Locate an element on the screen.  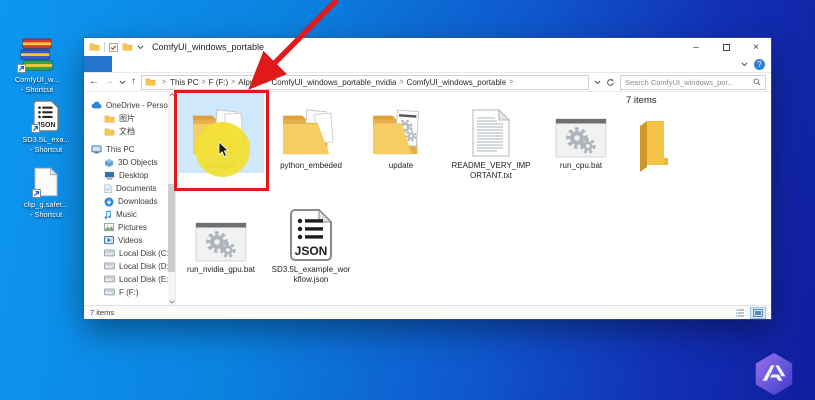
back-button: ← is located at coordinates (94, 82).